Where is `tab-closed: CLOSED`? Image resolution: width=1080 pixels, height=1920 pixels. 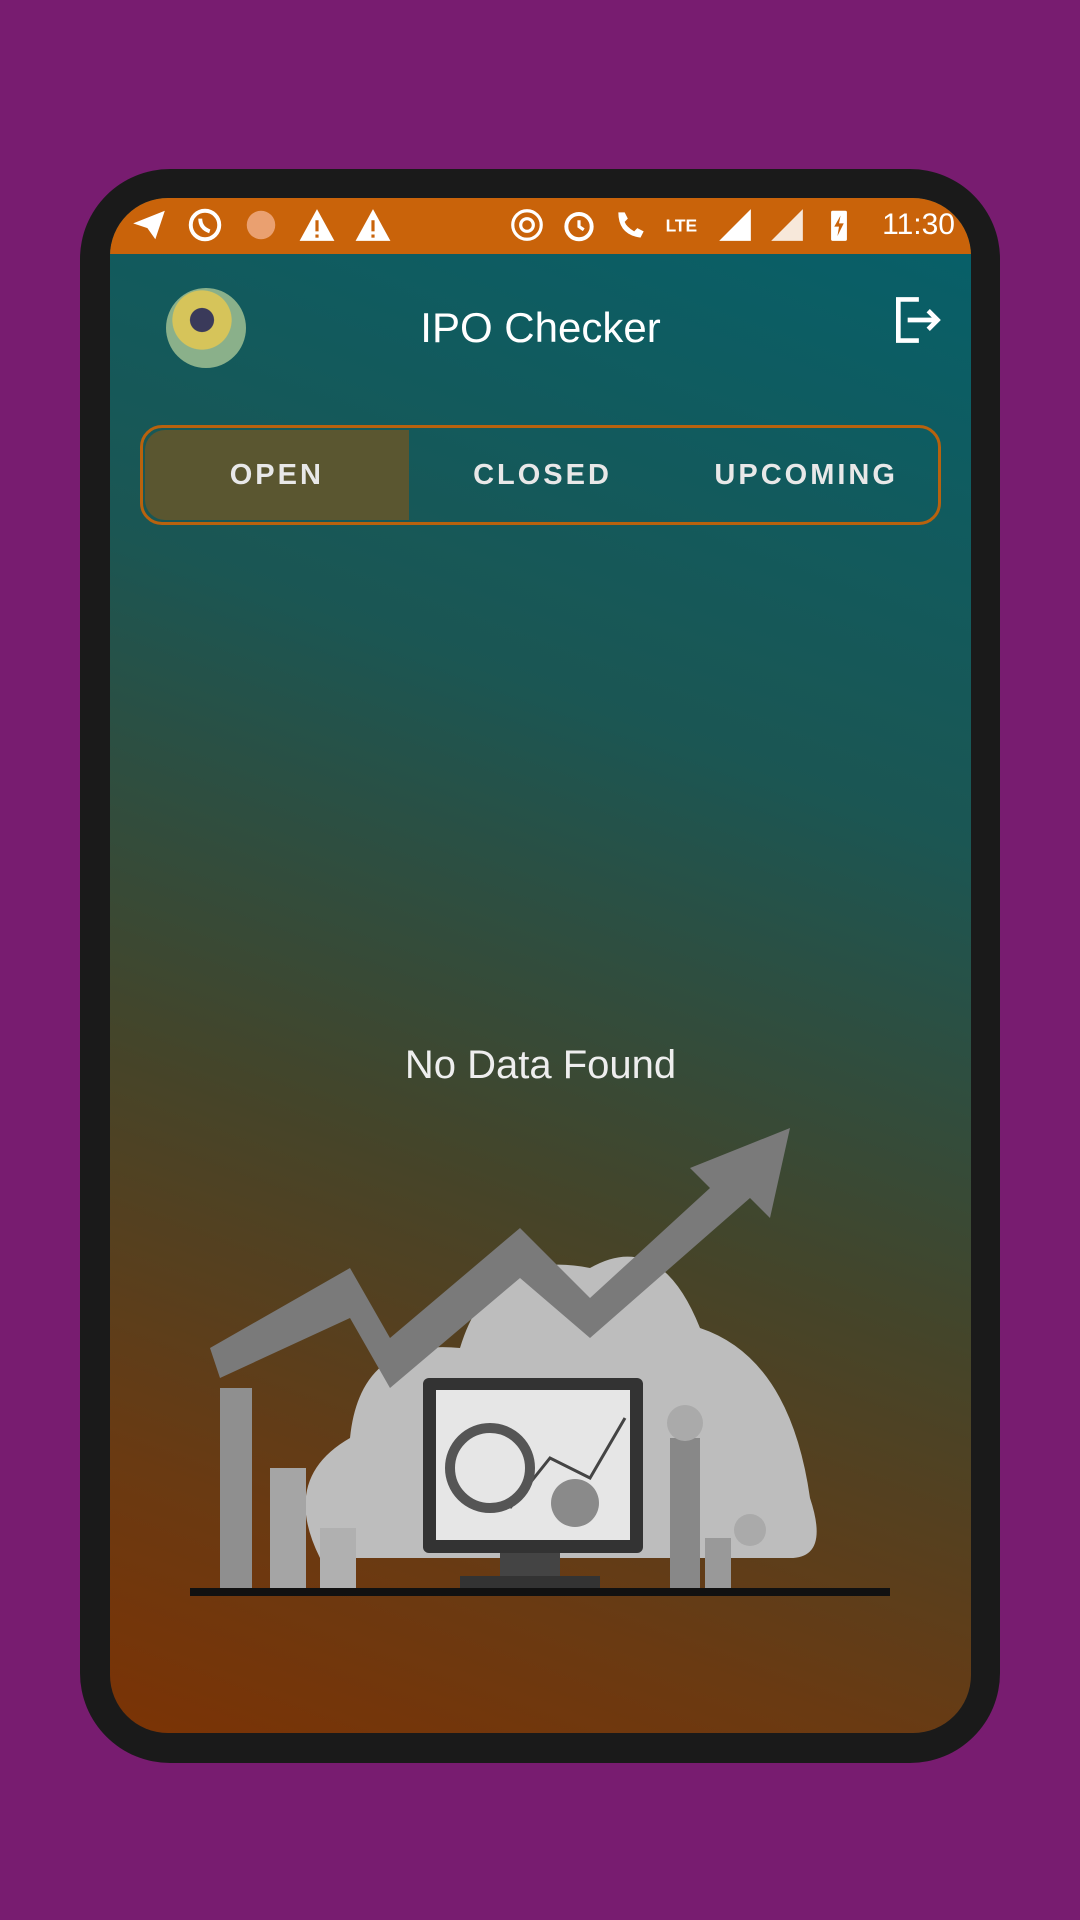 tab-closed: CLOSED is located at coordinates (543, 475).